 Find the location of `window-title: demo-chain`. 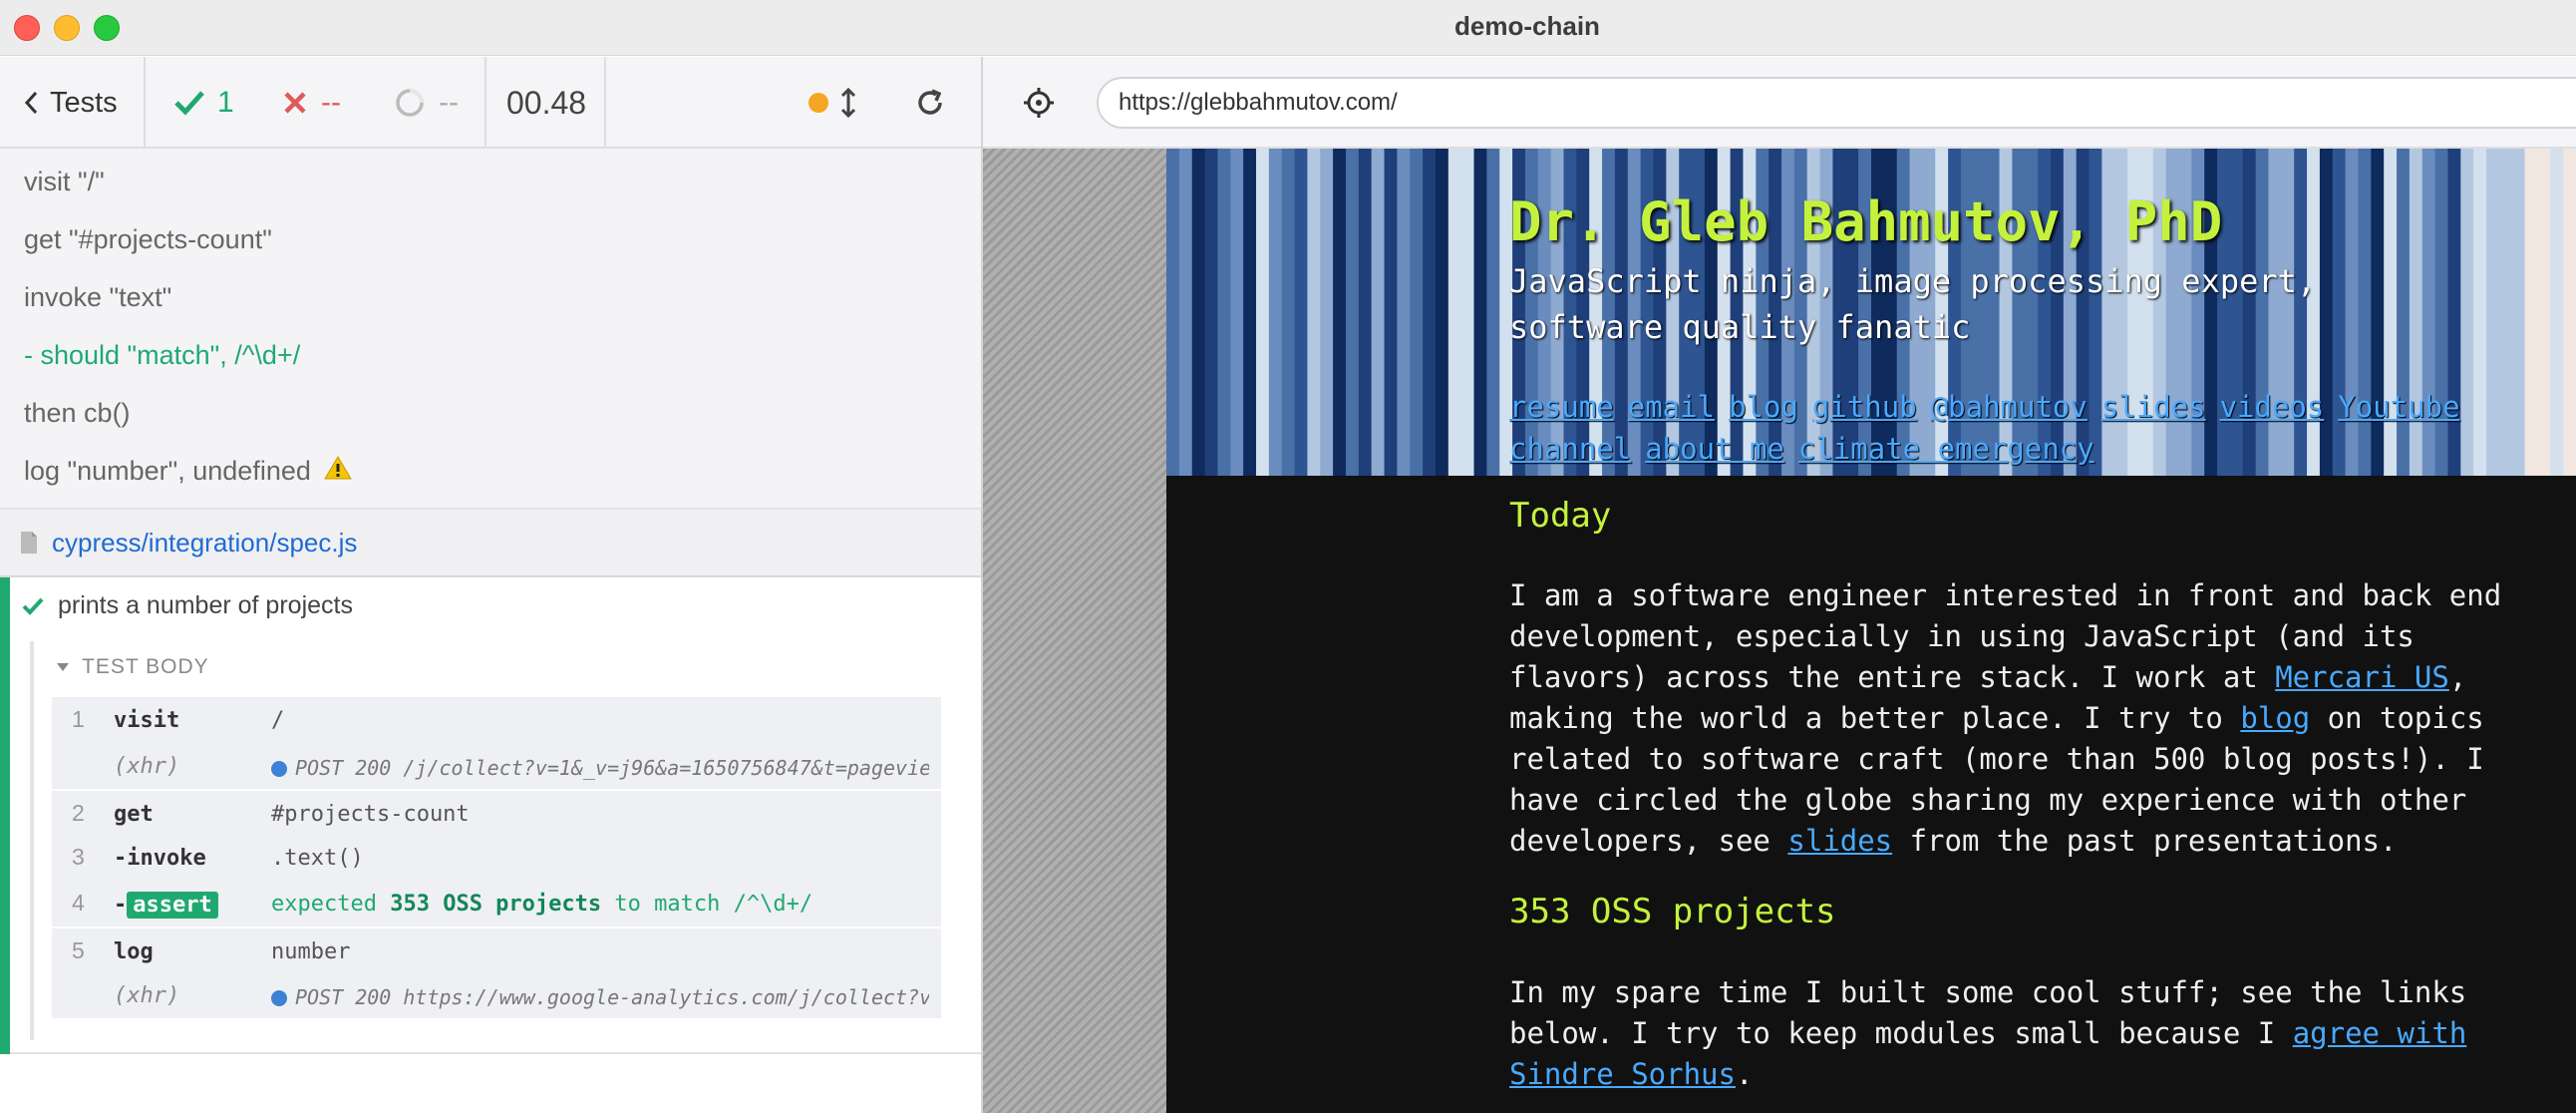

window-title: demo-chain is located at coordinates (1527, 26).